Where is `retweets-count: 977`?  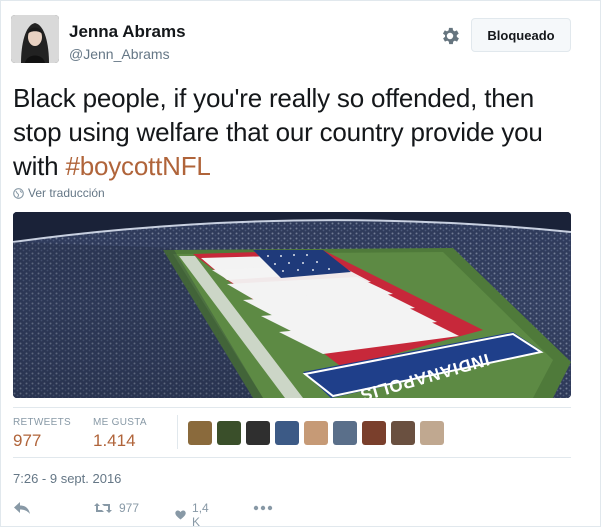 retweets-count: 977 is located at coordinates (27, 441).